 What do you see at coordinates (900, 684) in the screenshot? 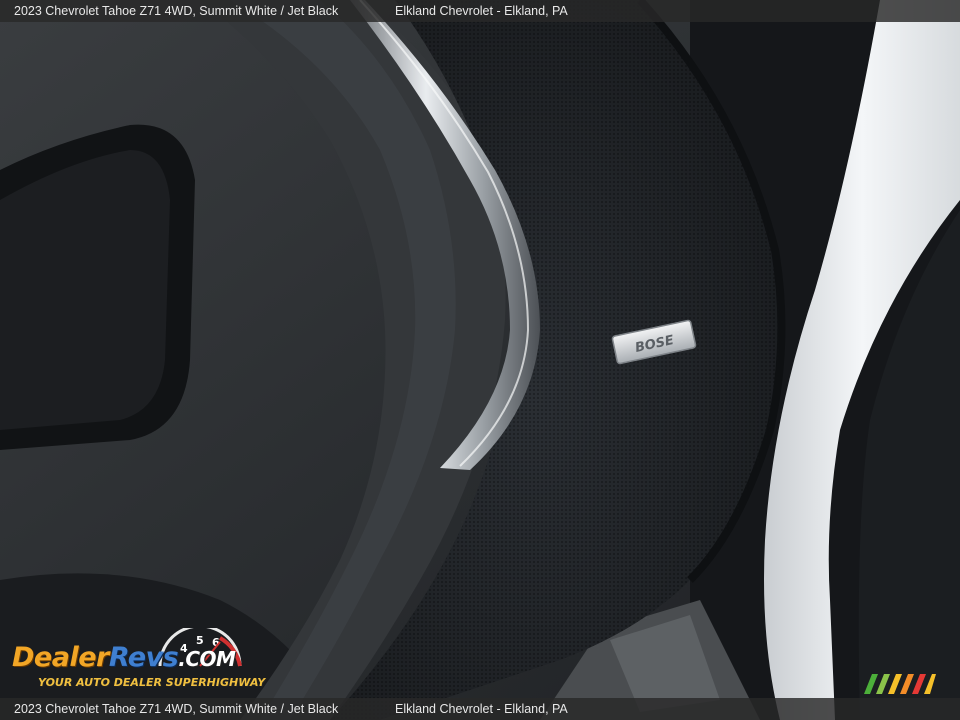
I see `stripes-logo-icon` at bounding box center [900, 684].